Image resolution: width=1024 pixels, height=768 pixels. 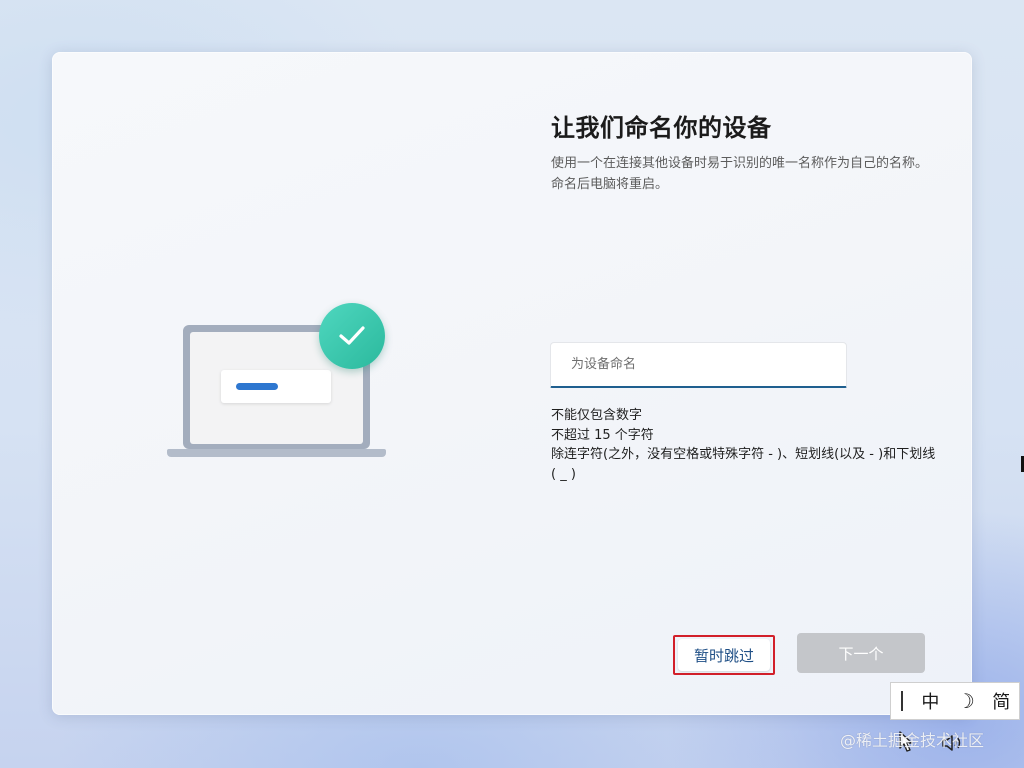 I want to click on dialog-card, so click(x=276, y=386).